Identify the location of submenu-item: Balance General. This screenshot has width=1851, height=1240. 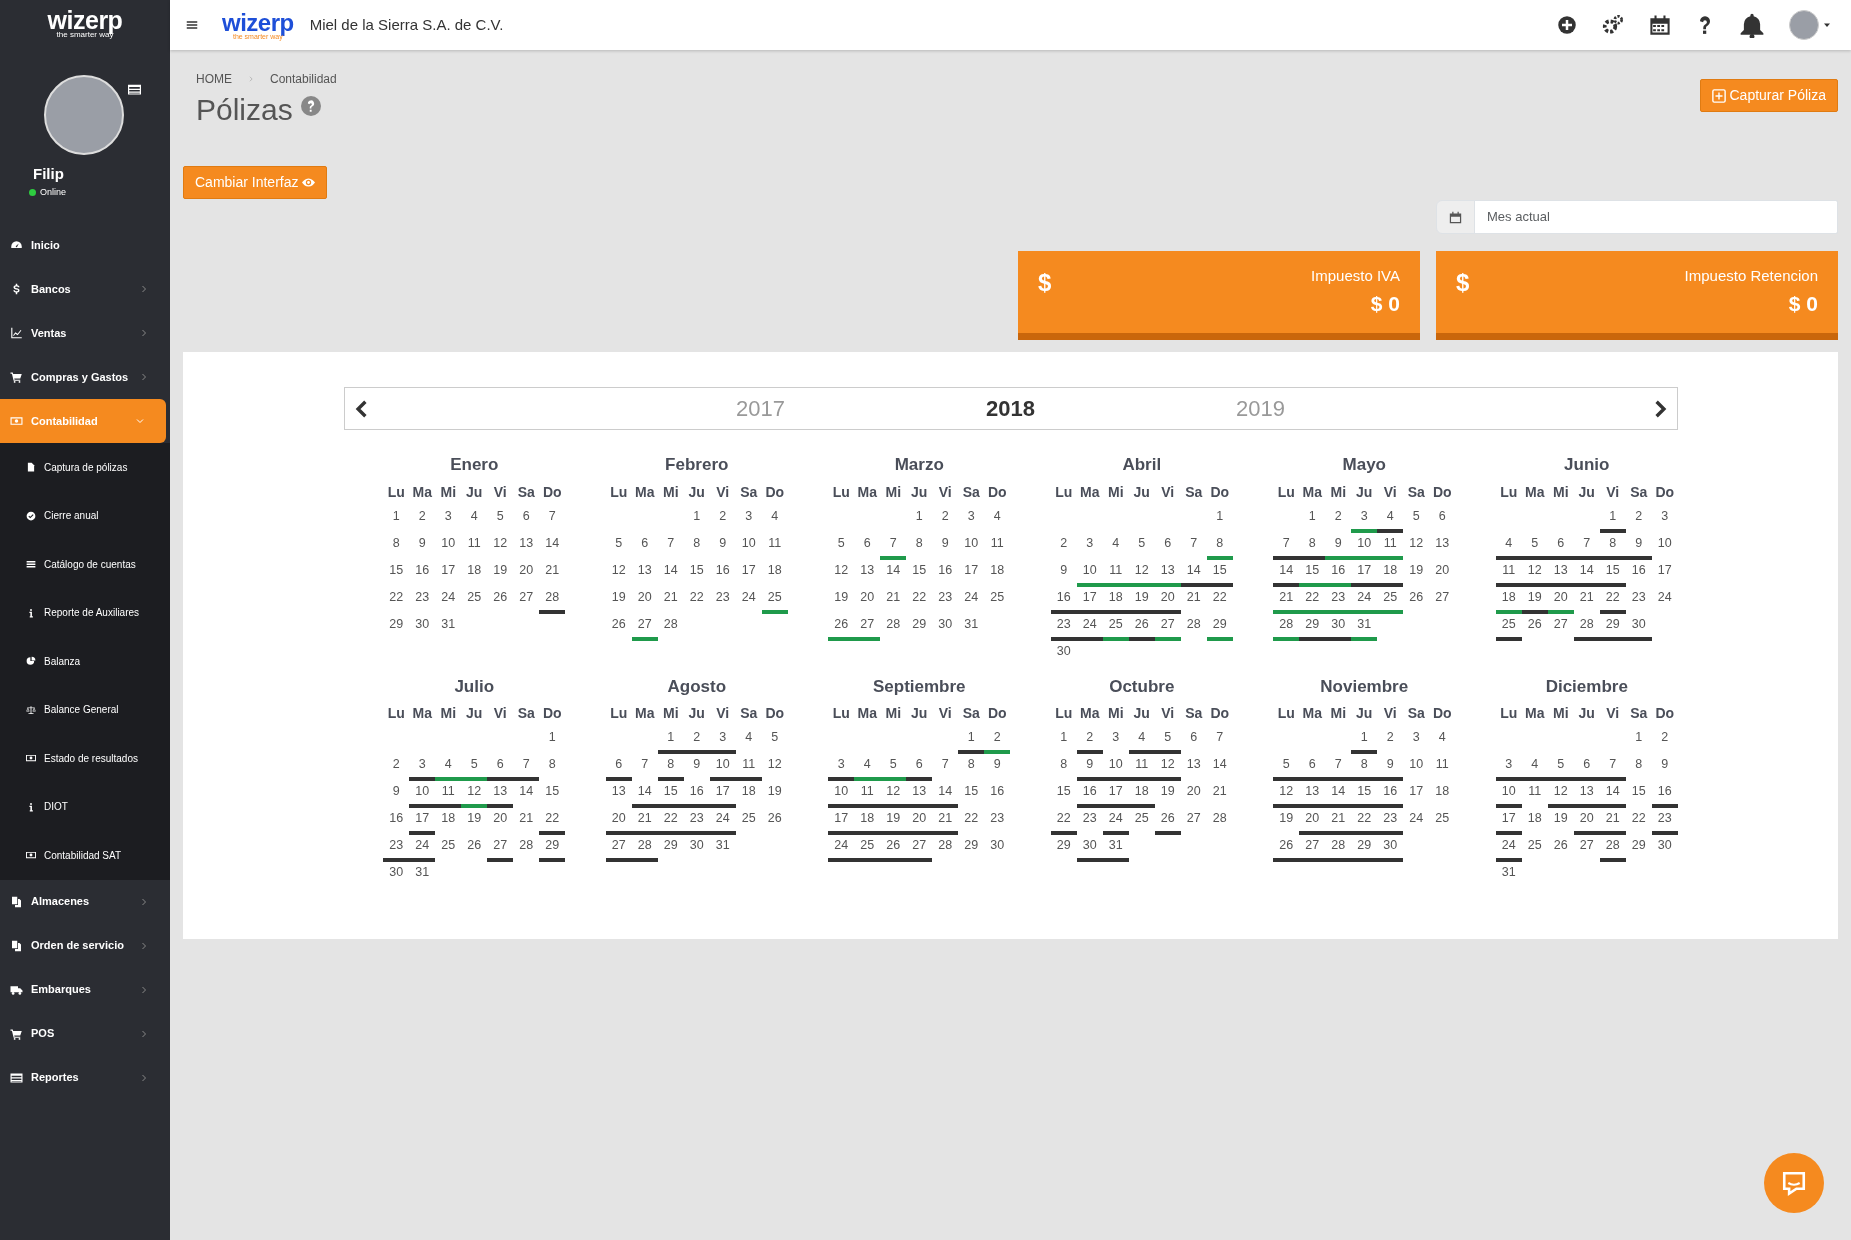
(85, 709).